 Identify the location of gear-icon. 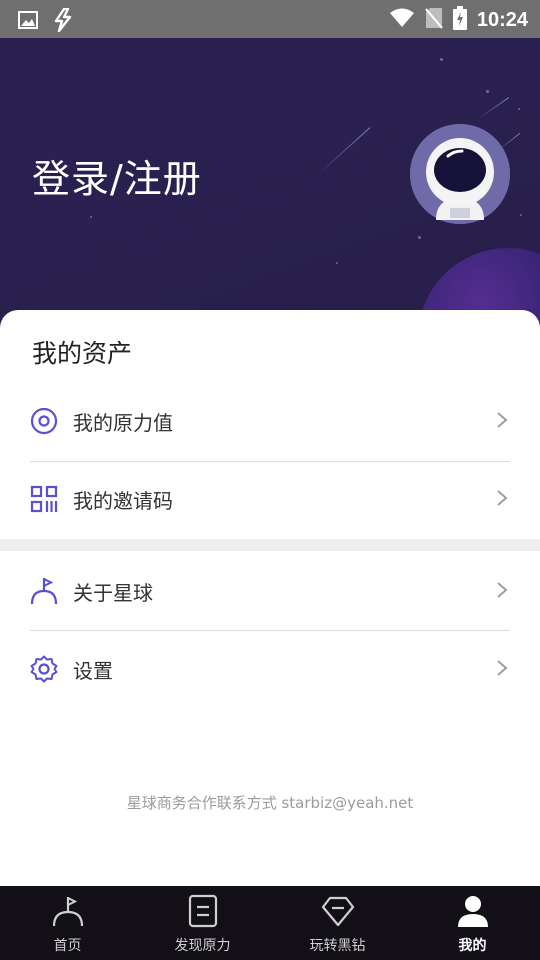
(44, 669).